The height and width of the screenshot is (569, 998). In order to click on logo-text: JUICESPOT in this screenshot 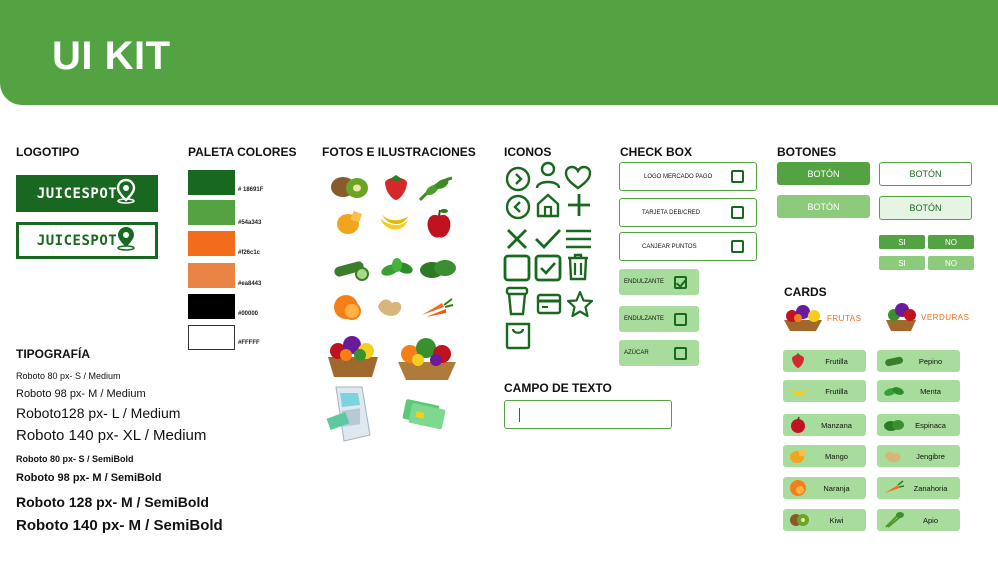, I will do `click(77, 240)`.